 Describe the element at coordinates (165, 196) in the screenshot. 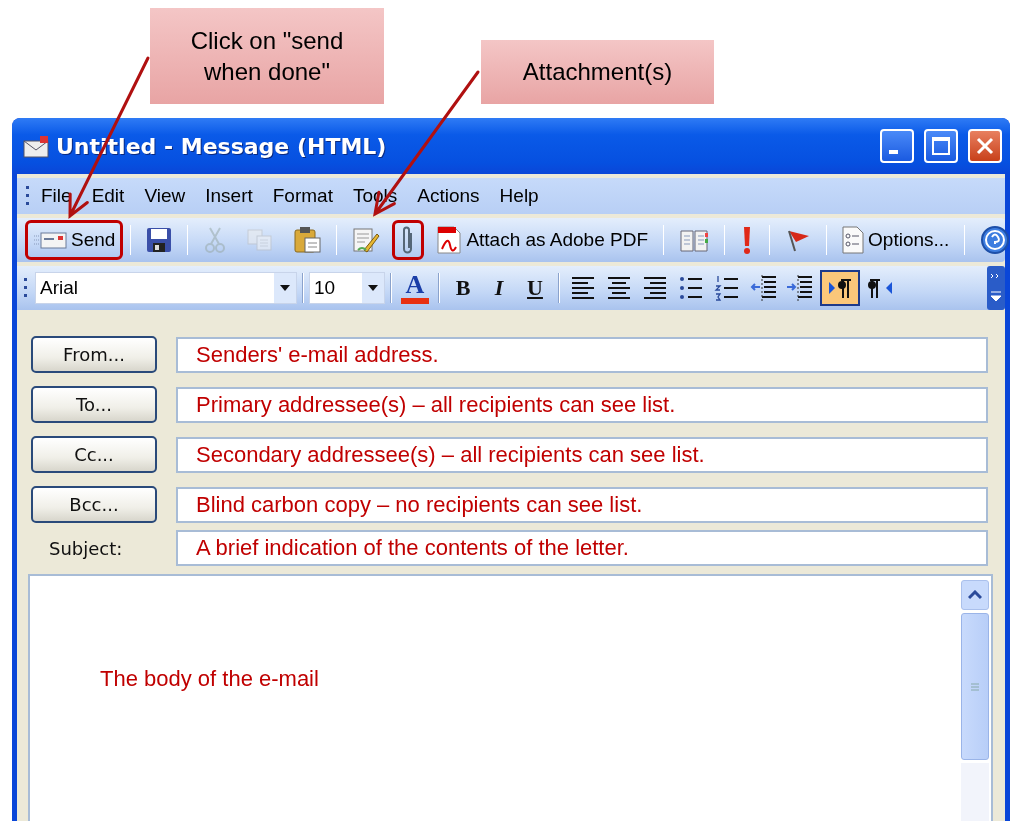

I see `menu-item: View` at that location.